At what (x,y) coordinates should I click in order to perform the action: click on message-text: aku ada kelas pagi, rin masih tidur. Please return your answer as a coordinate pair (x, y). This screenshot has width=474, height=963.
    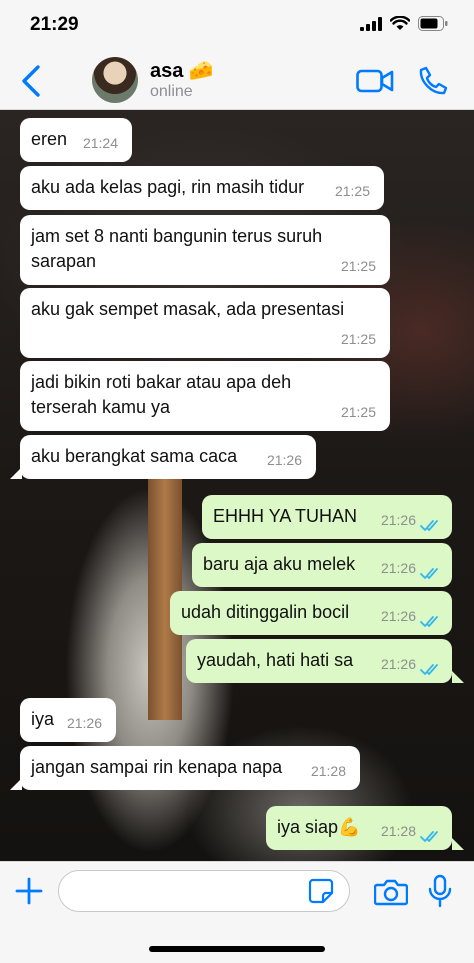
    Looking at the image, I should click on (168, 187).